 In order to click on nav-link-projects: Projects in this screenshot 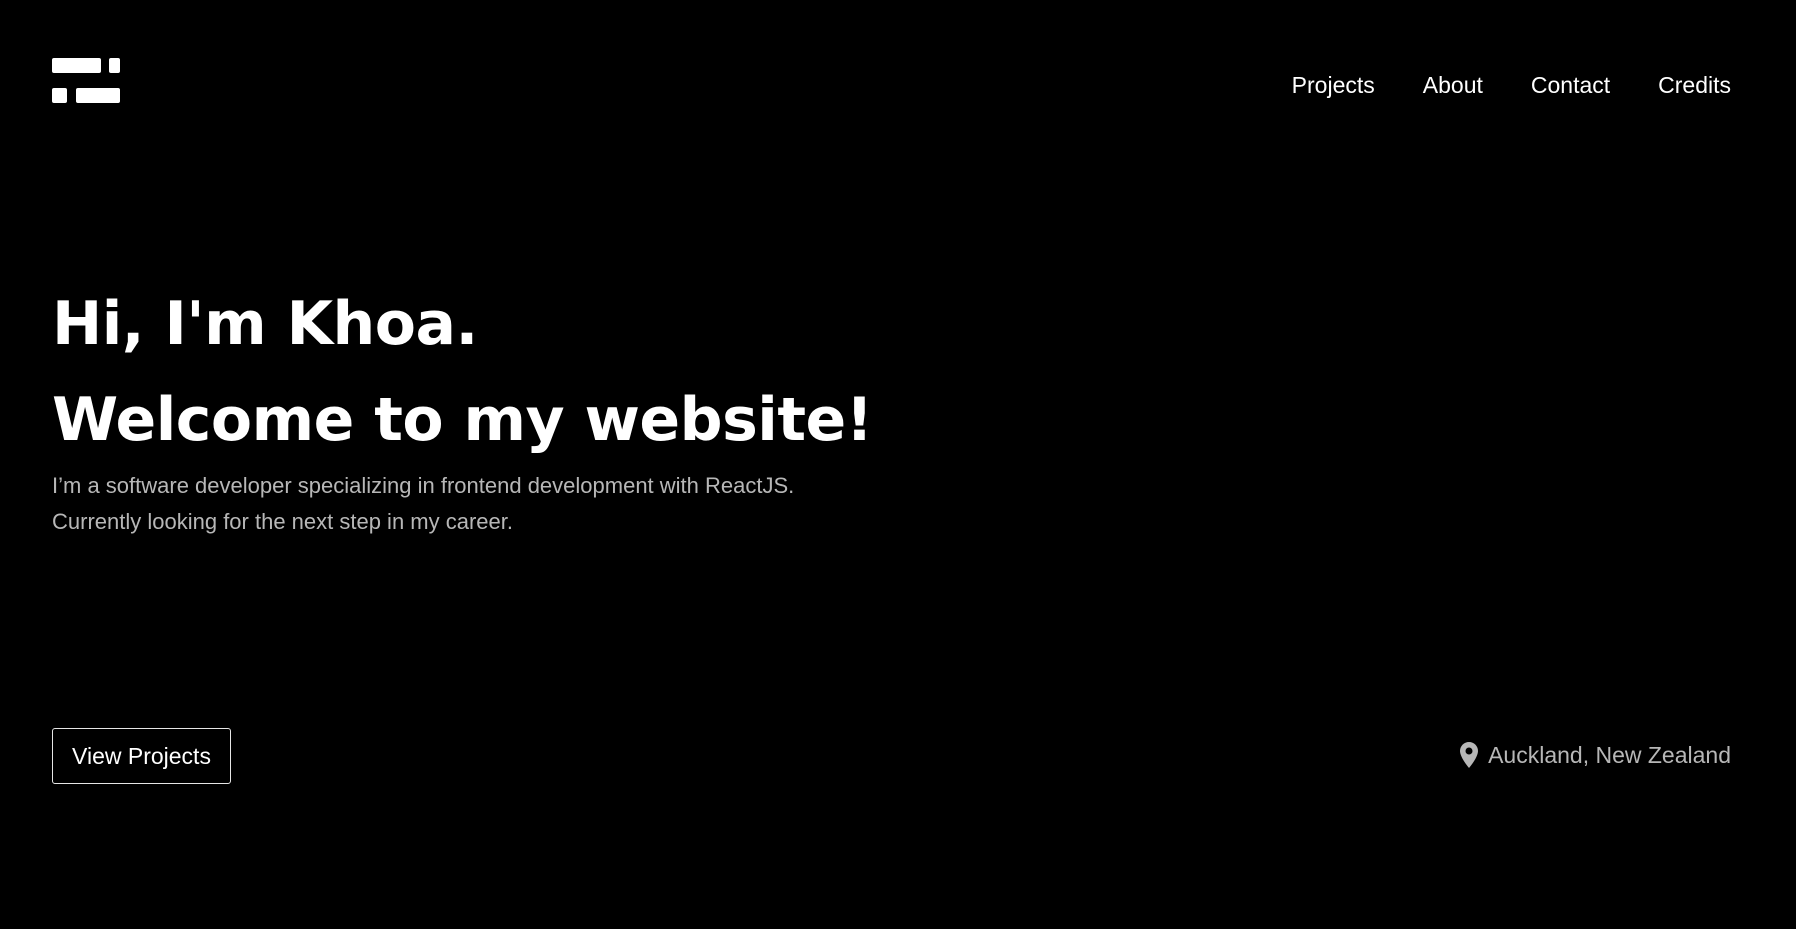, I will do `click(1333, 85)`.